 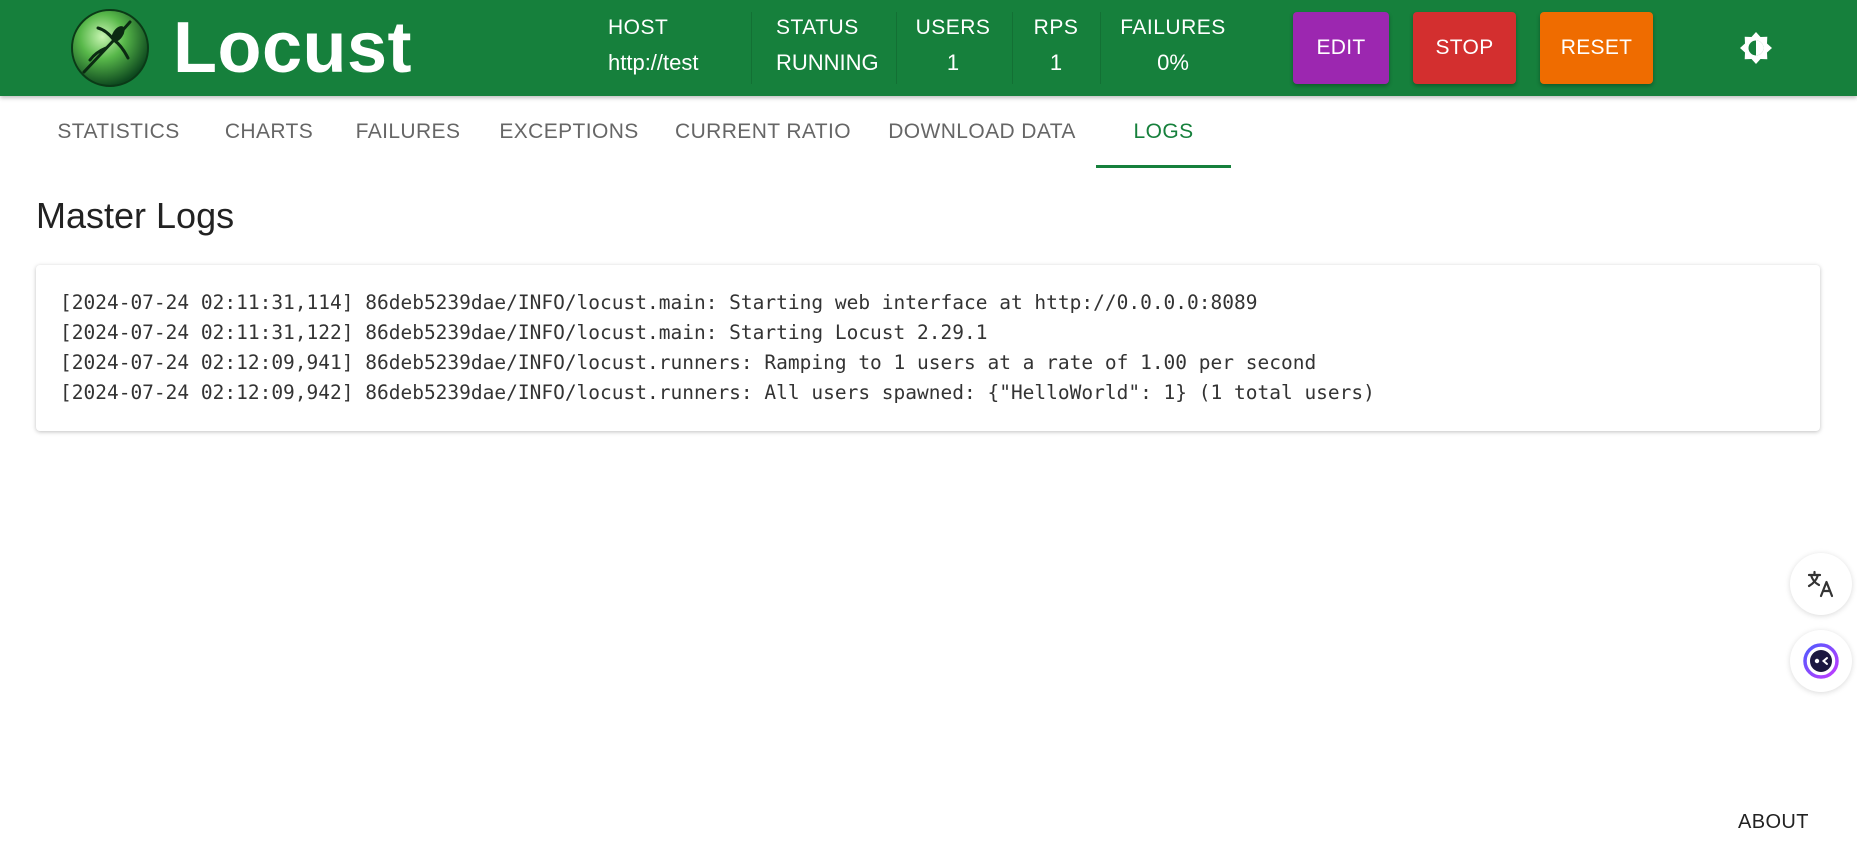 What do you see at coordinates (118, 132) in the screenshot?
I see `tab-statistics: STATISTICS` at bounding box center [118, 132].